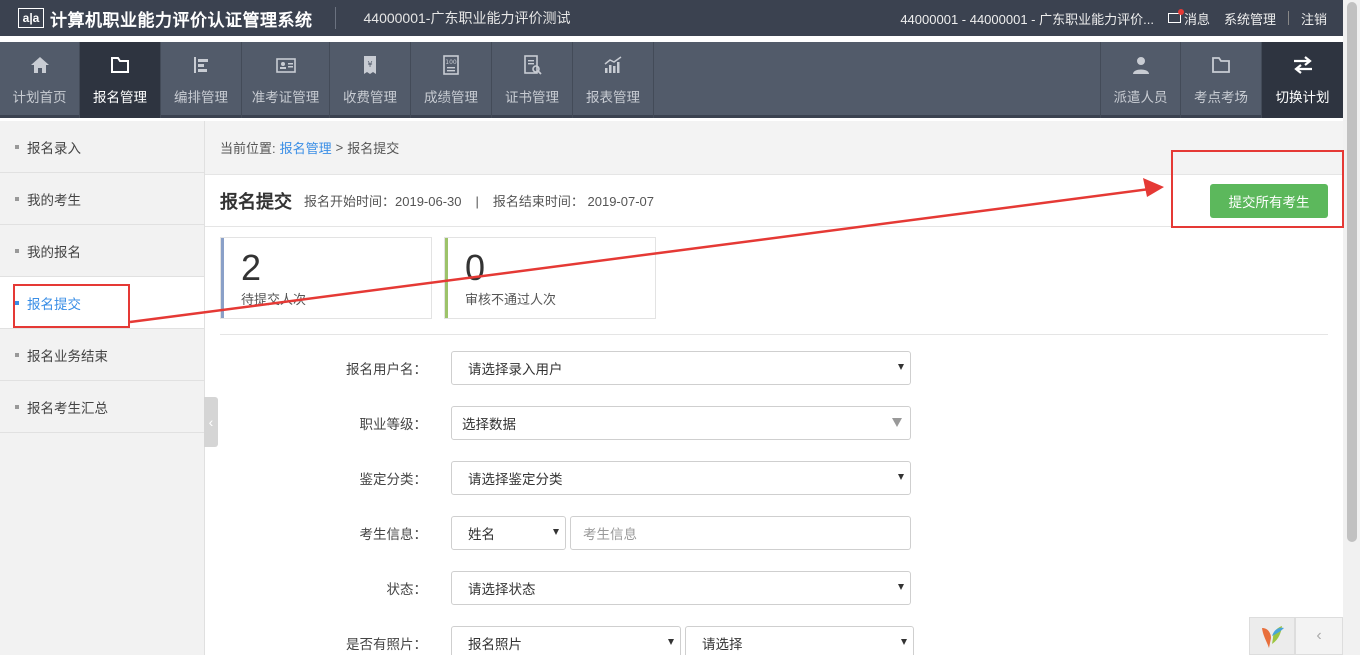 This screenshot has width=1360, height=655. I want to click on yii-logo-icon, so click(1273, 637).